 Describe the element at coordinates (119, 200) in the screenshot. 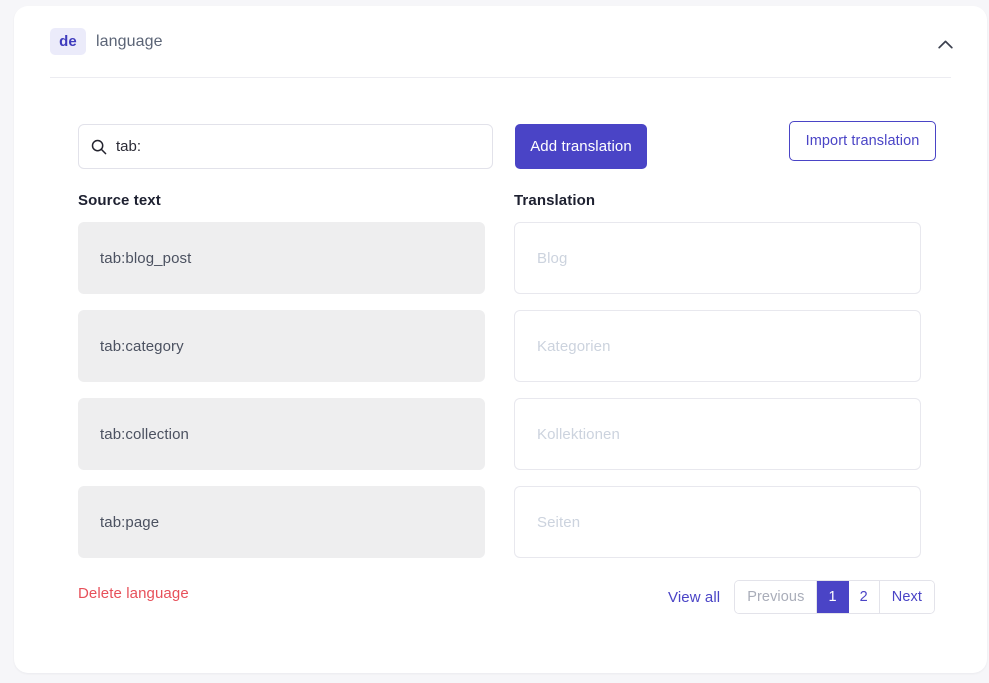

I see `source-text-column-header: Source text` at that location.